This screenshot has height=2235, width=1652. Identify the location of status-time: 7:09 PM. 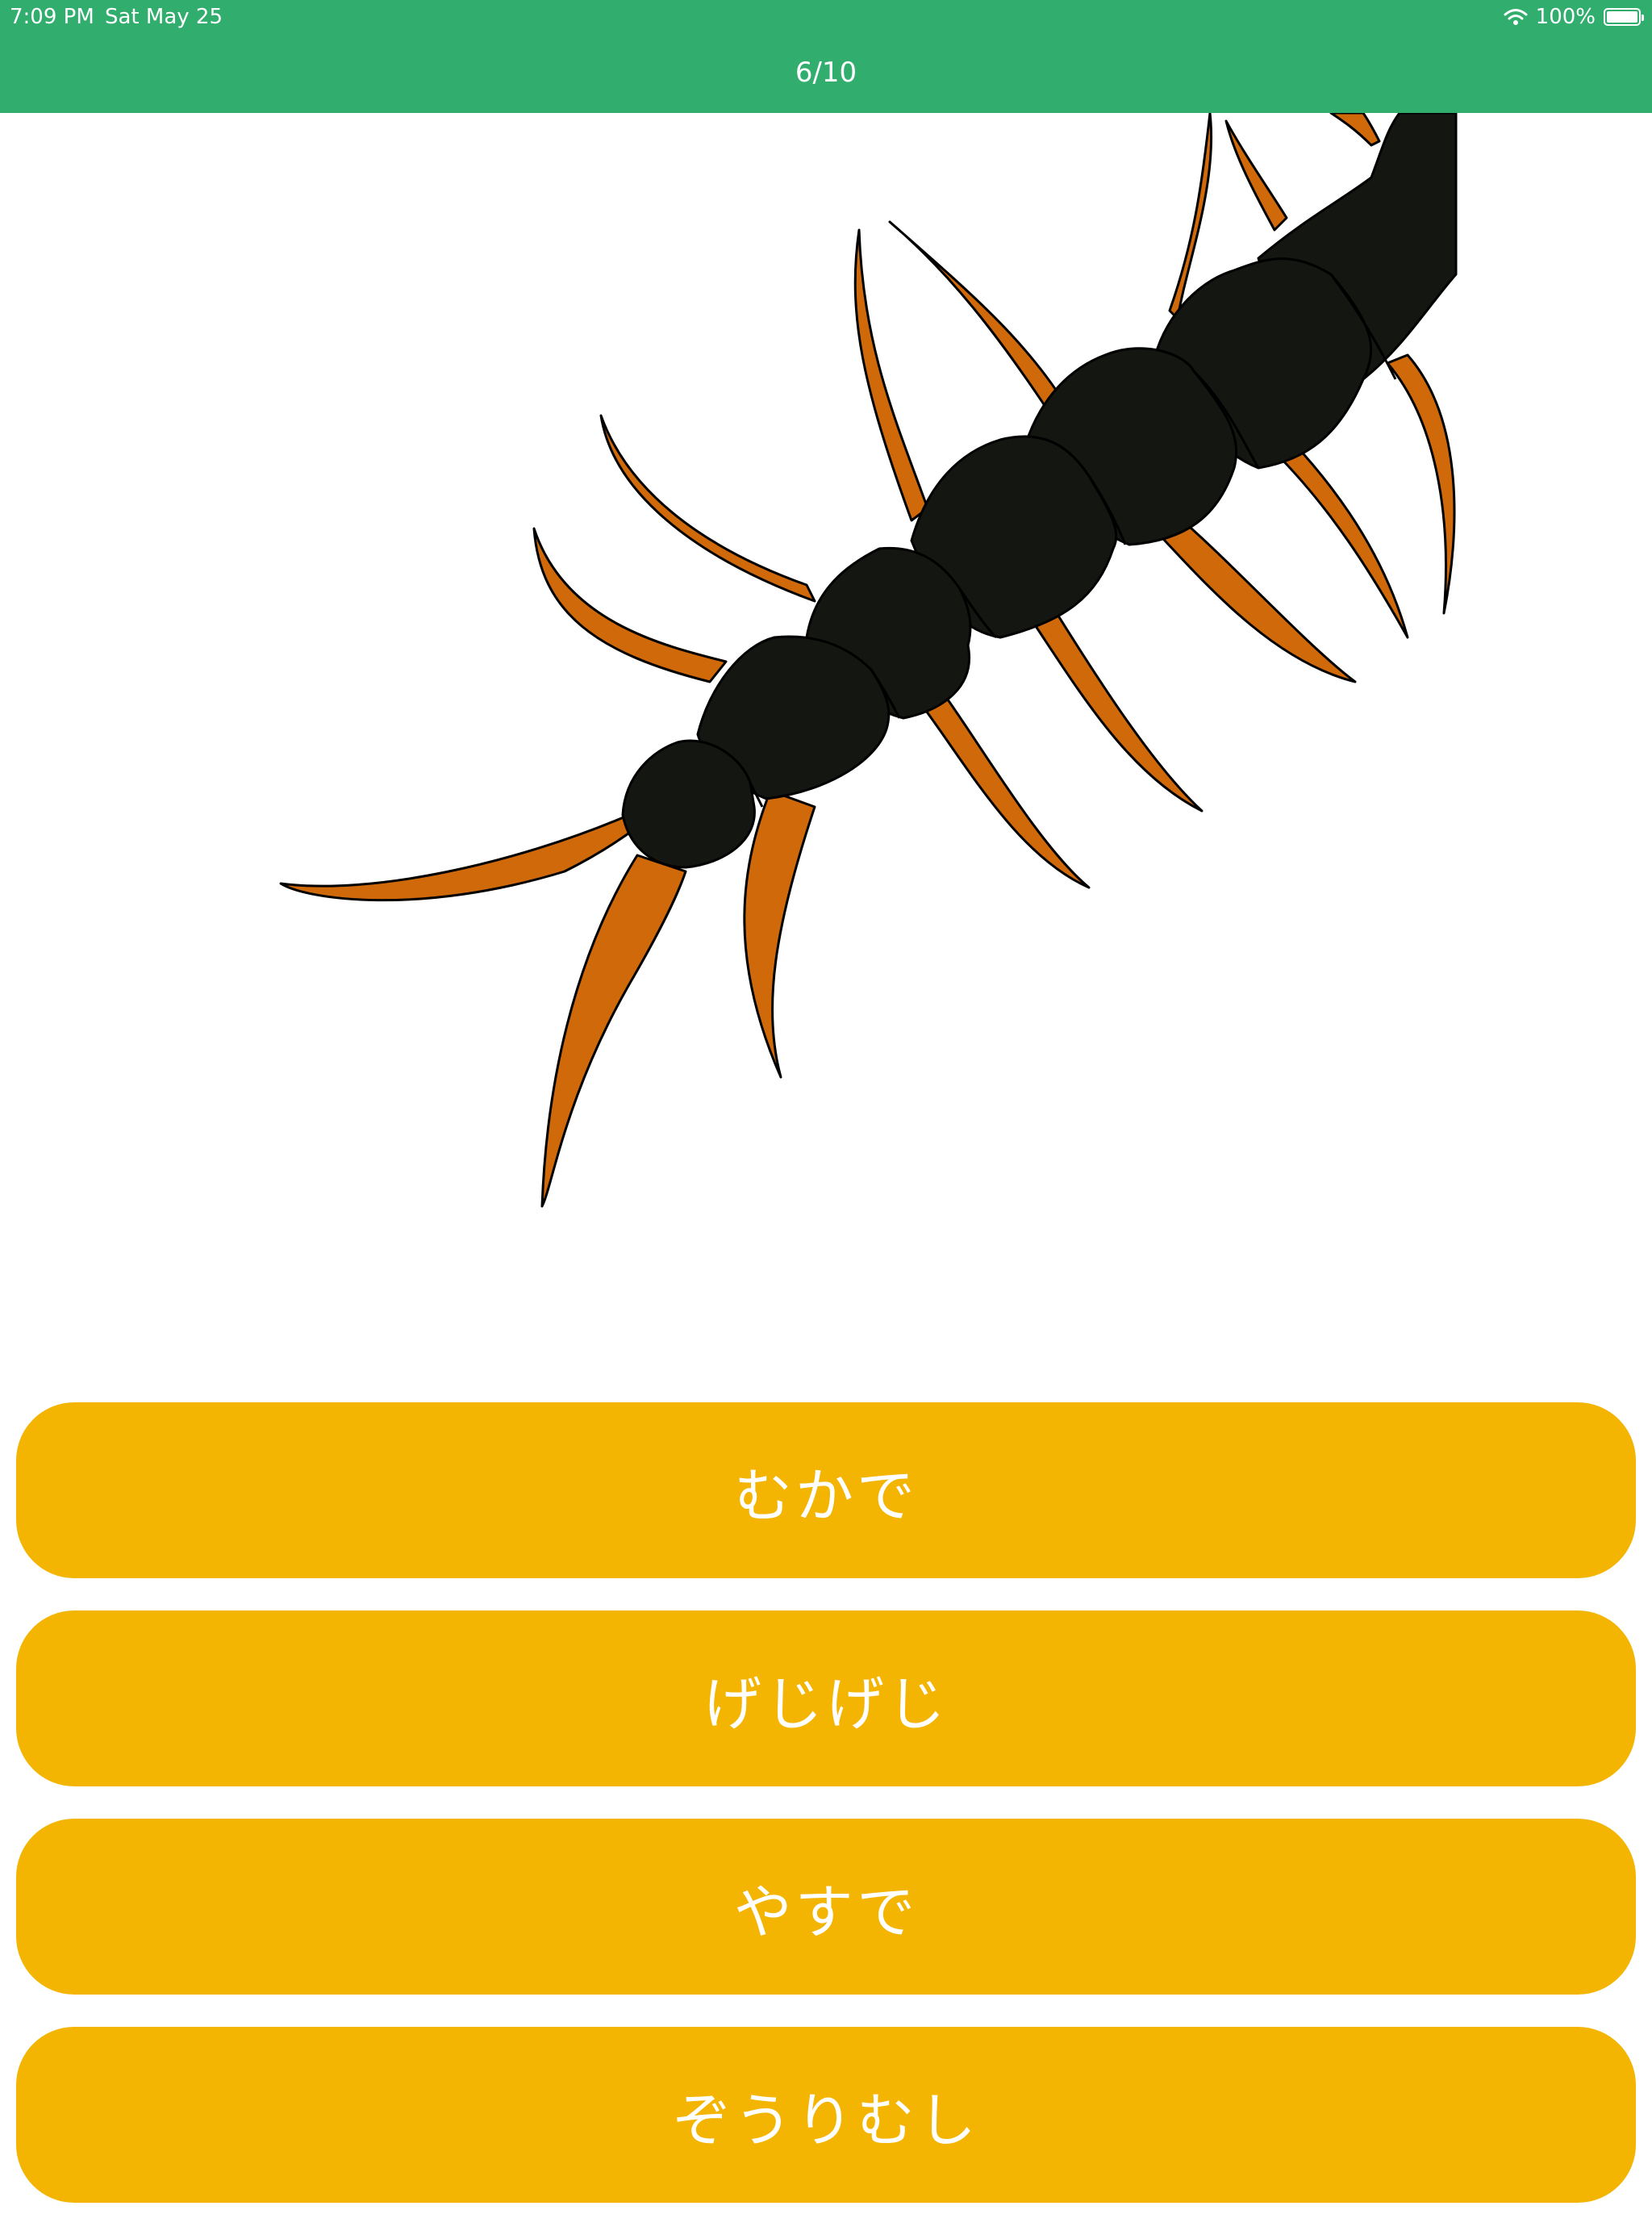
(52, 17).